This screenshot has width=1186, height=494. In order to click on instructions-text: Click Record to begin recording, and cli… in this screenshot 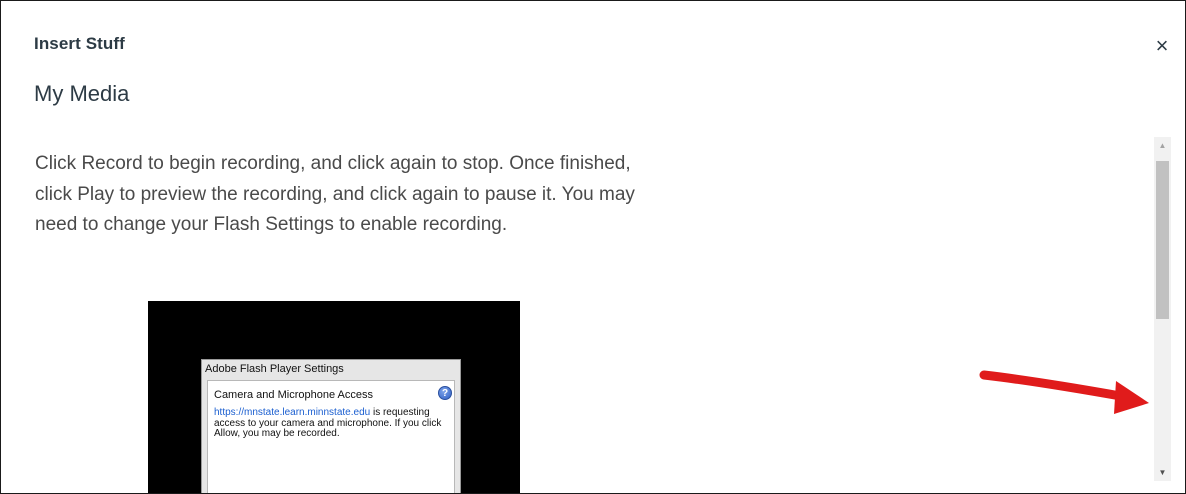, I will do `click(335, 194)`.